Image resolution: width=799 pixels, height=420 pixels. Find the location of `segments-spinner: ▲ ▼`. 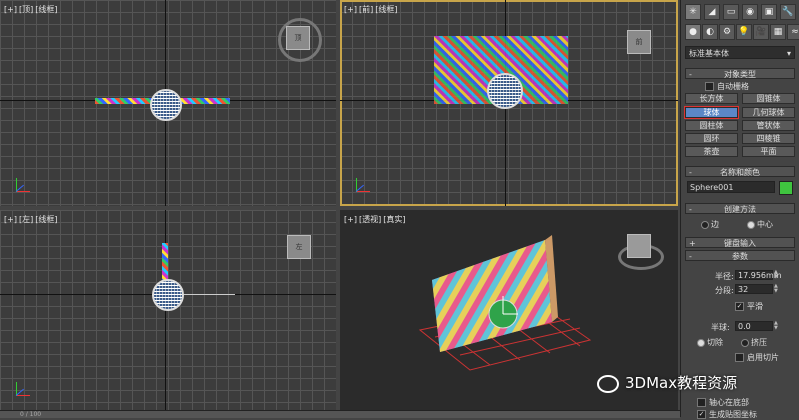

segments-spinner: ▲ ▼ is located at coordinates (776, 289).